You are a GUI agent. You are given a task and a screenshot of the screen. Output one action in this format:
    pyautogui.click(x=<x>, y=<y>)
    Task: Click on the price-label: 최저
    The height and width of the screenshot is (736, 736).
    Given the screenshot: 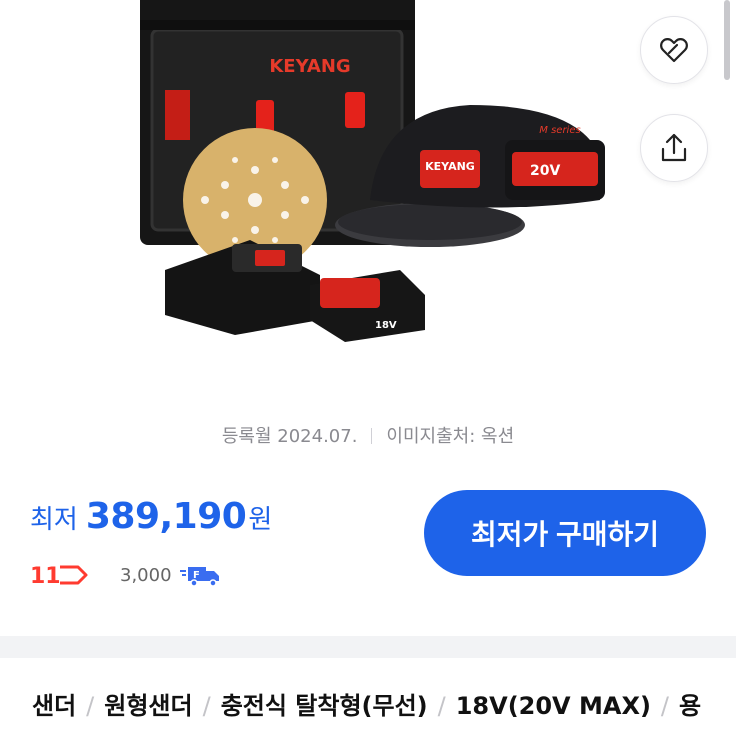 What is the action you would take?
    pyautogui.click(x=54, y=520)
    